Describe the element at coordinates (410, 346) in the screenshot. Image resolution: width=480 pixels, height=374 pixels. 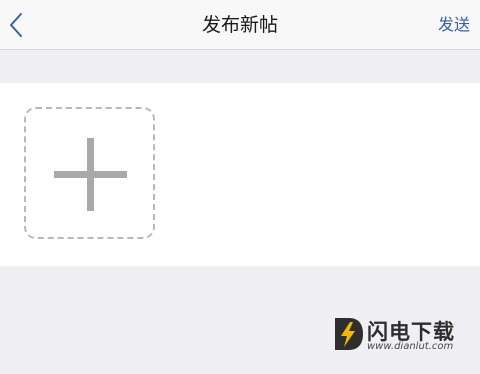
I see `watermark-url: www.dianlut.com` at that location.